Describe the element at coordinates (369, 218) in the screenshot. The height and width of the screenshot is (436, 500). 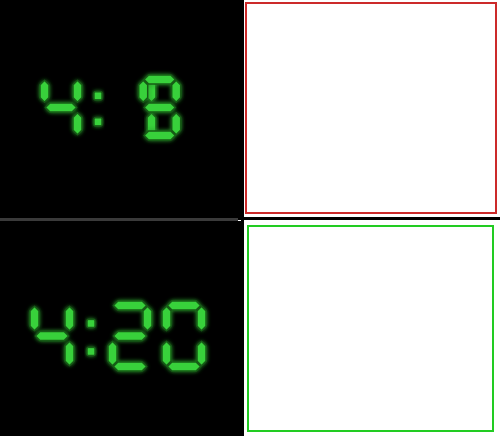
I see `divider-right` at that location.